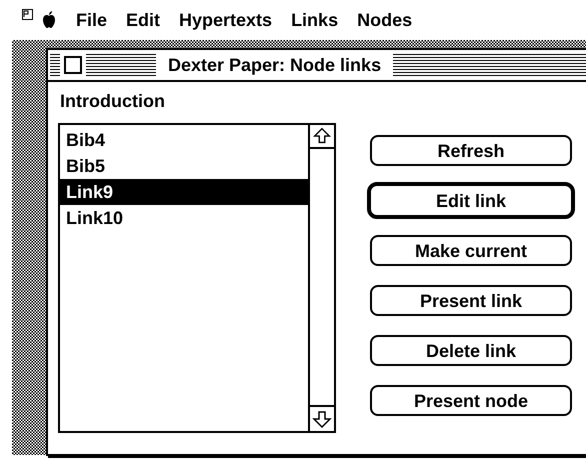 The height and width of the screenshot is (463, 586). I want to click on menu-item: Edit, so click(143, 20).